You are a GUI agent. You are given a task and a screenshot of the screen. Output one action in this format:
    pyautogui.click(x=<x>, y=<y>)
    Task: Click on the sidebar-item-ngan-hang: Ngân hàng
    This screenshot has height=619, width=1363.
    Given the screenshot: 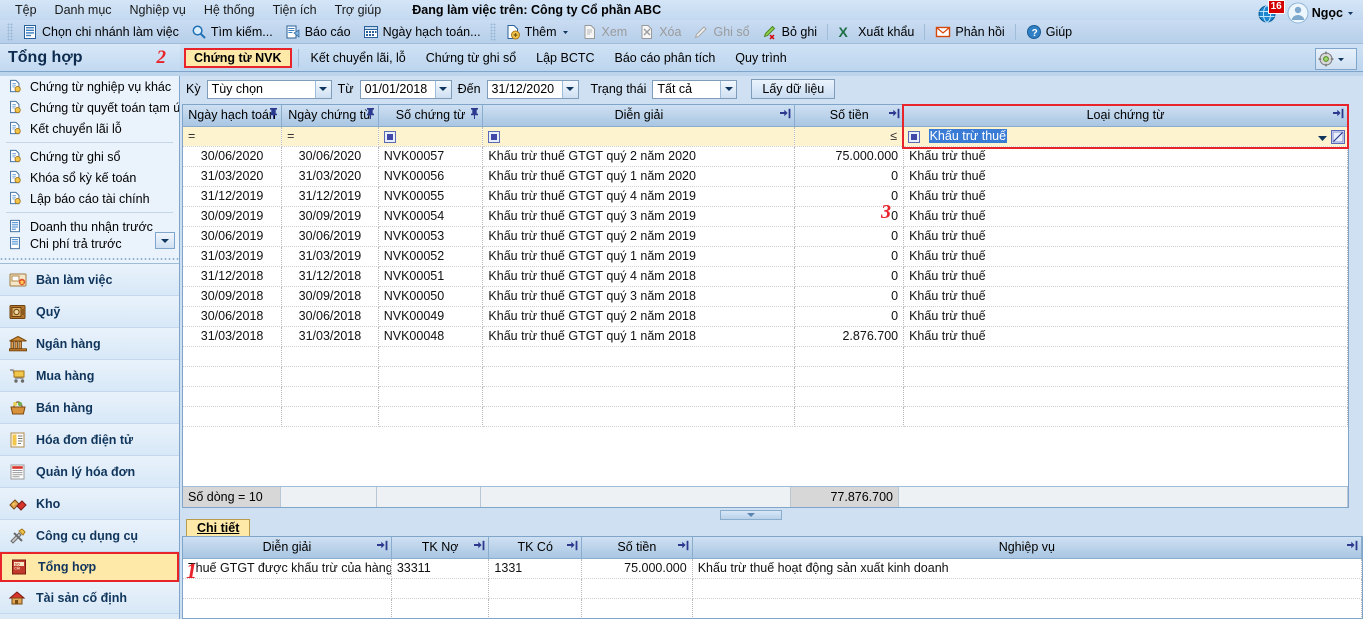 What is the action you would take?
    pyautogui.click(x=89, y=344)
    